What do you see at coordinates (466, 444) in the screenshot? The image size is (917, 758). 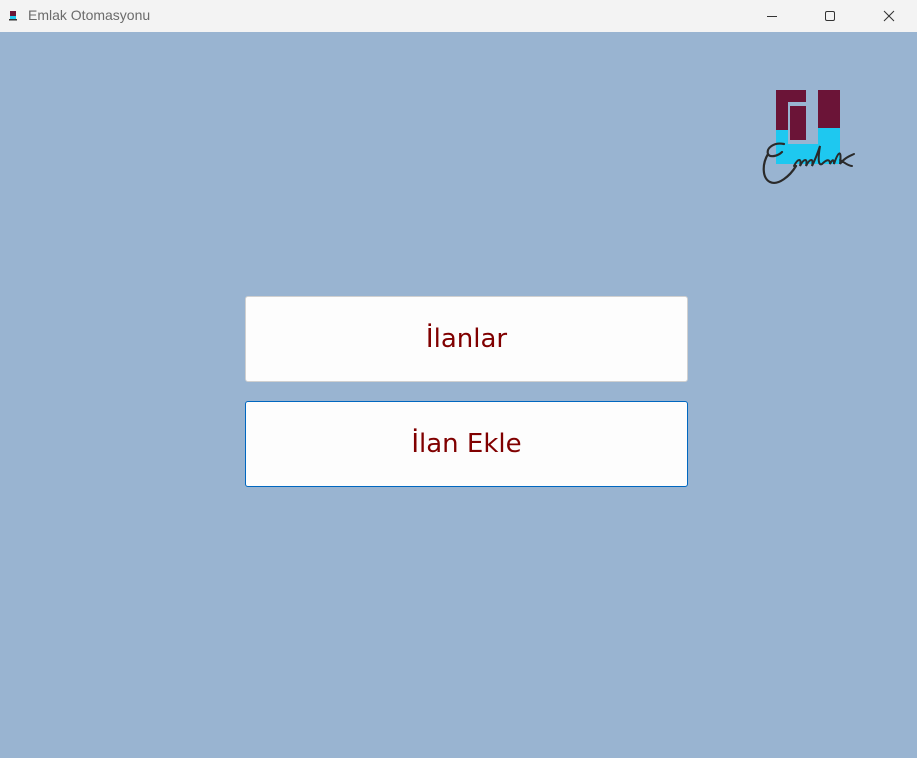 I see `add-listing-button: İlan Ekle` at bounding box center [466, 444].